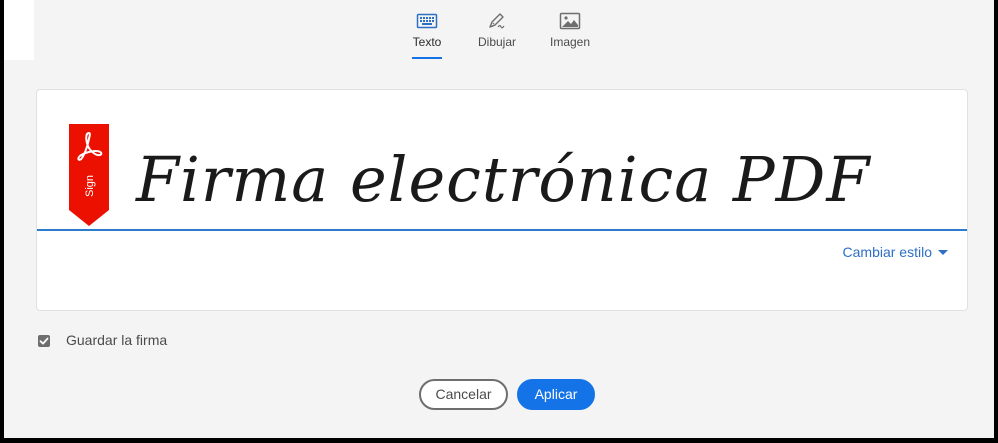 The image size is (998, 443). What do you see at coordinates (570, 42) in the screenshot?
I see `tab-label: Imagen` at bounding box center [570, 42].